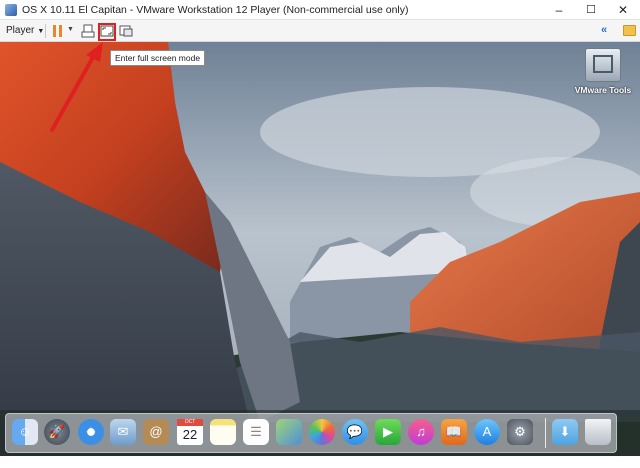 The height and width of the screenshot is (468, 640). What do you see at coordinates (355, 432) in the screenshot?
I see `messages-icon: 💬` at bounding box center [355, 432].